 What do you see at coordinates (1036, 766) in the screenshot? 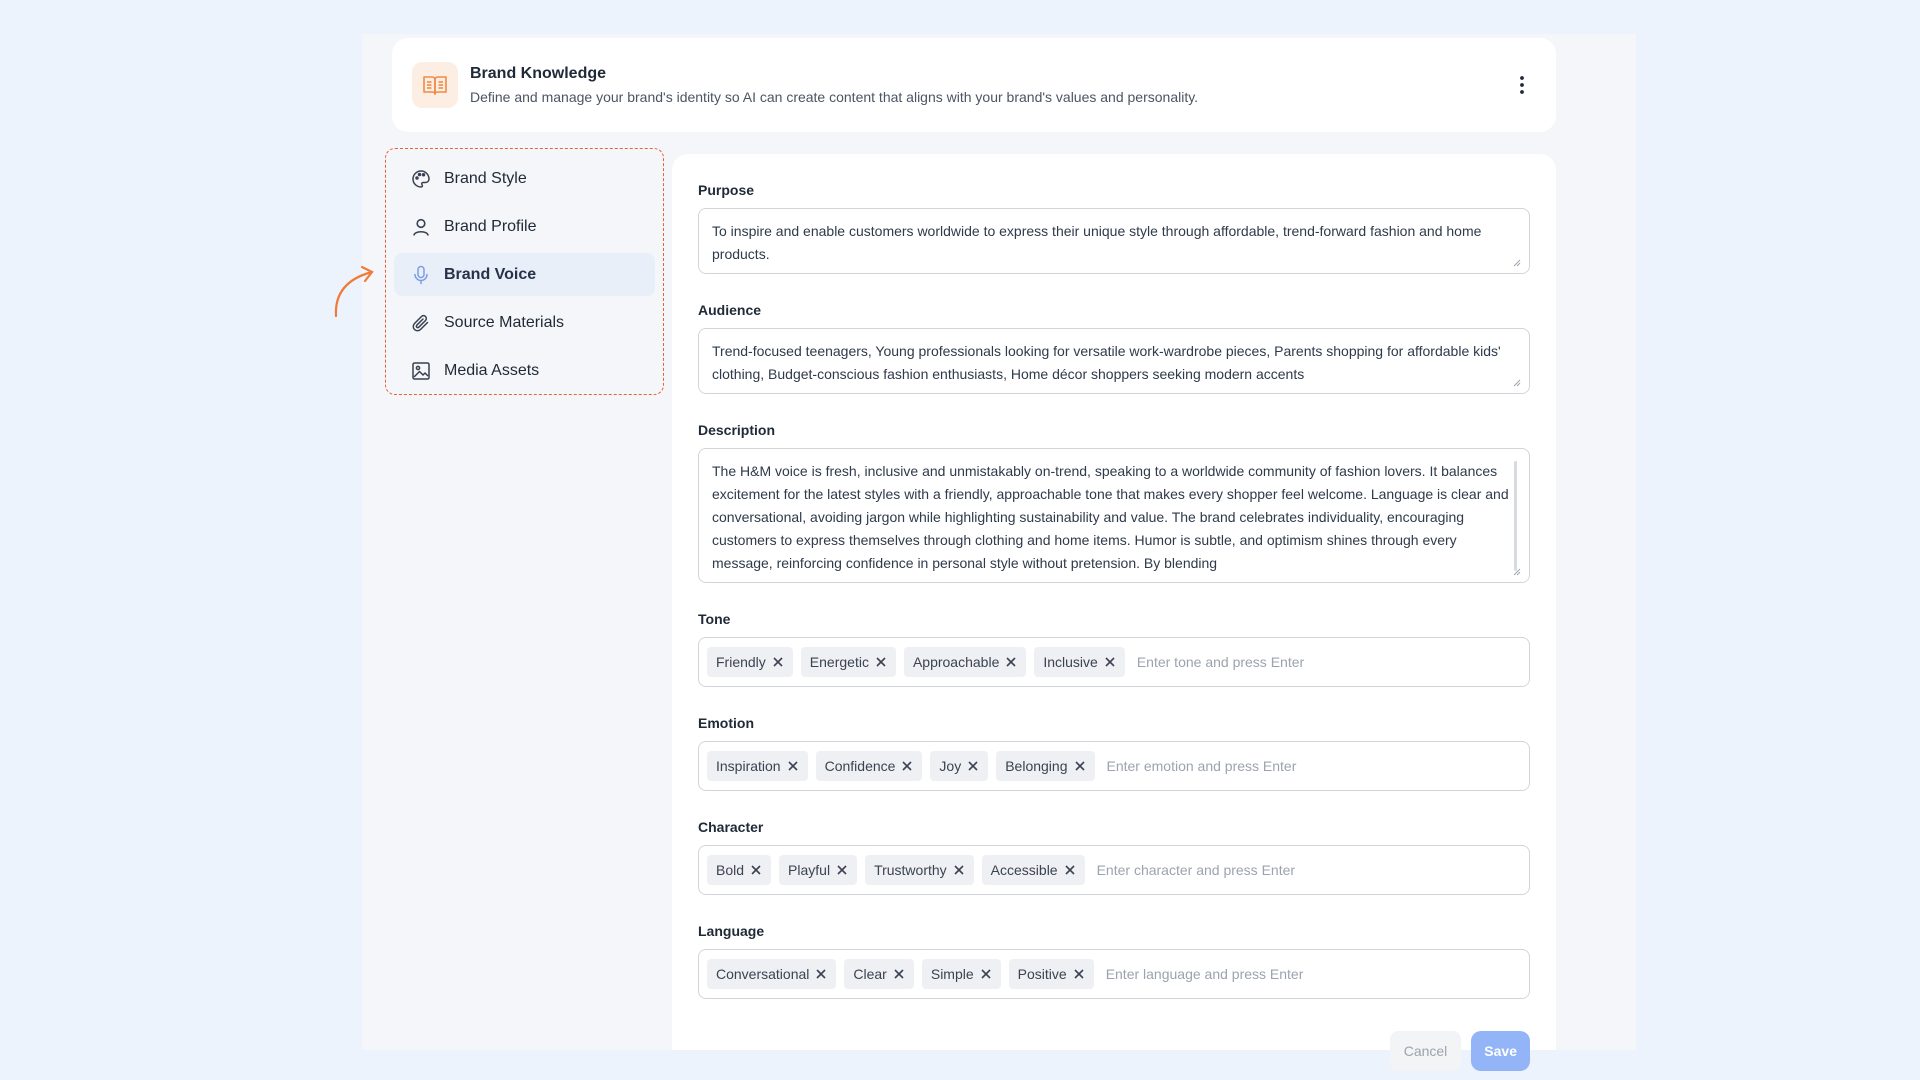
I see `tag-label: Belonging` at bounding box center [1036, 766].